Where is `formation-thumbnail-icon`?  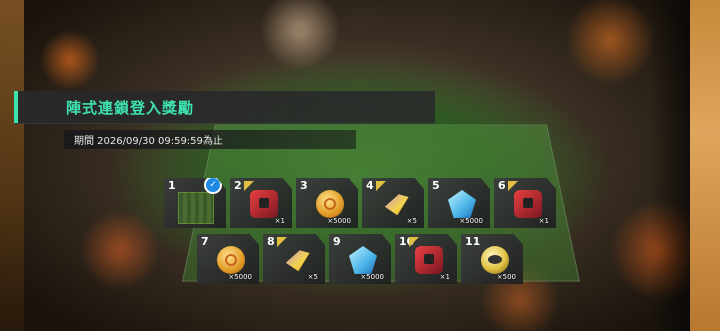
formation-thumbnail-icon is located at coordinates (196, 208).